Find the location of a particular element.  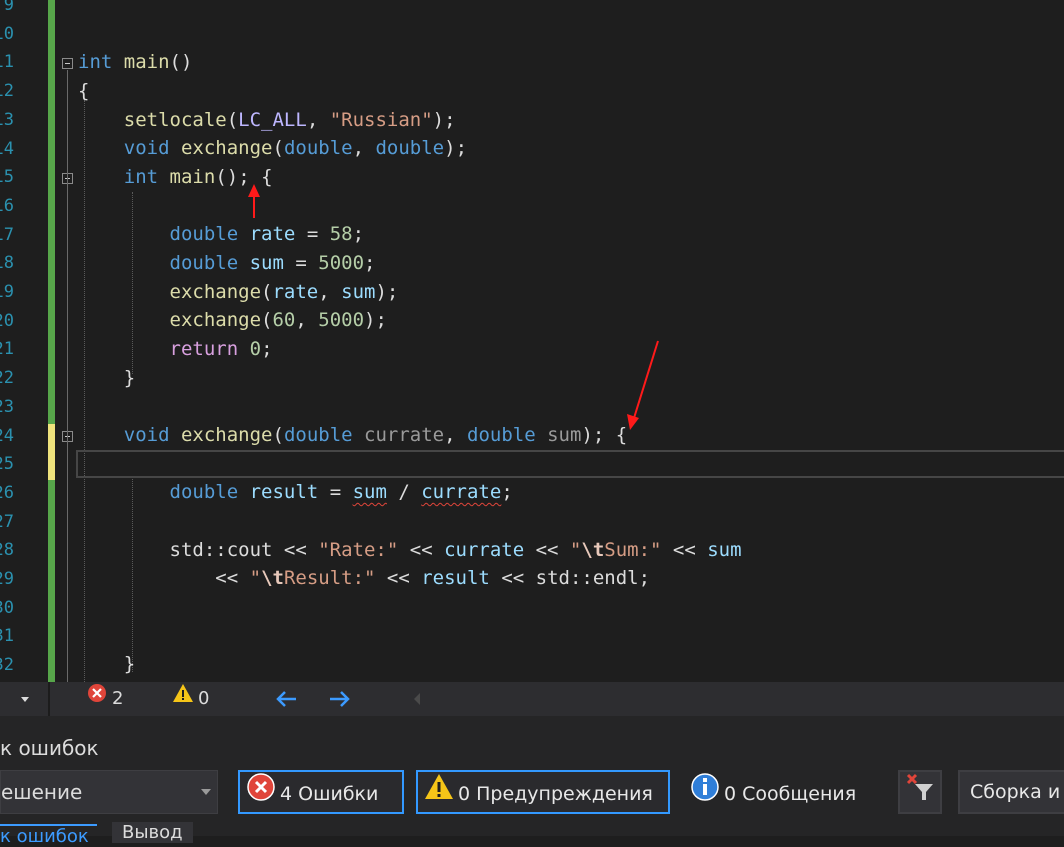

build-scope-select: Сборка и is located at coordinates (1011, 792).